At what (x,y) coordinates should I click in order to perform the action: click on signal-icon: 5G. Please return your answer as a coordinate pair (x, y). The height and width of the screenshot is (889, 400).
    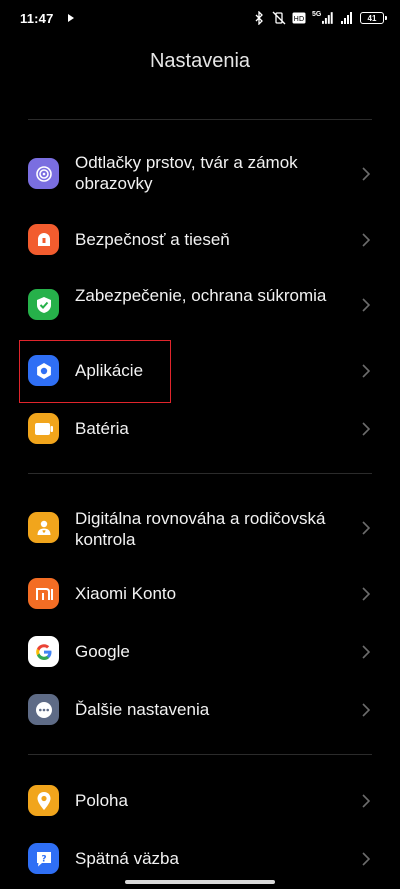
    Looking at the image, I should click on (323, 18).